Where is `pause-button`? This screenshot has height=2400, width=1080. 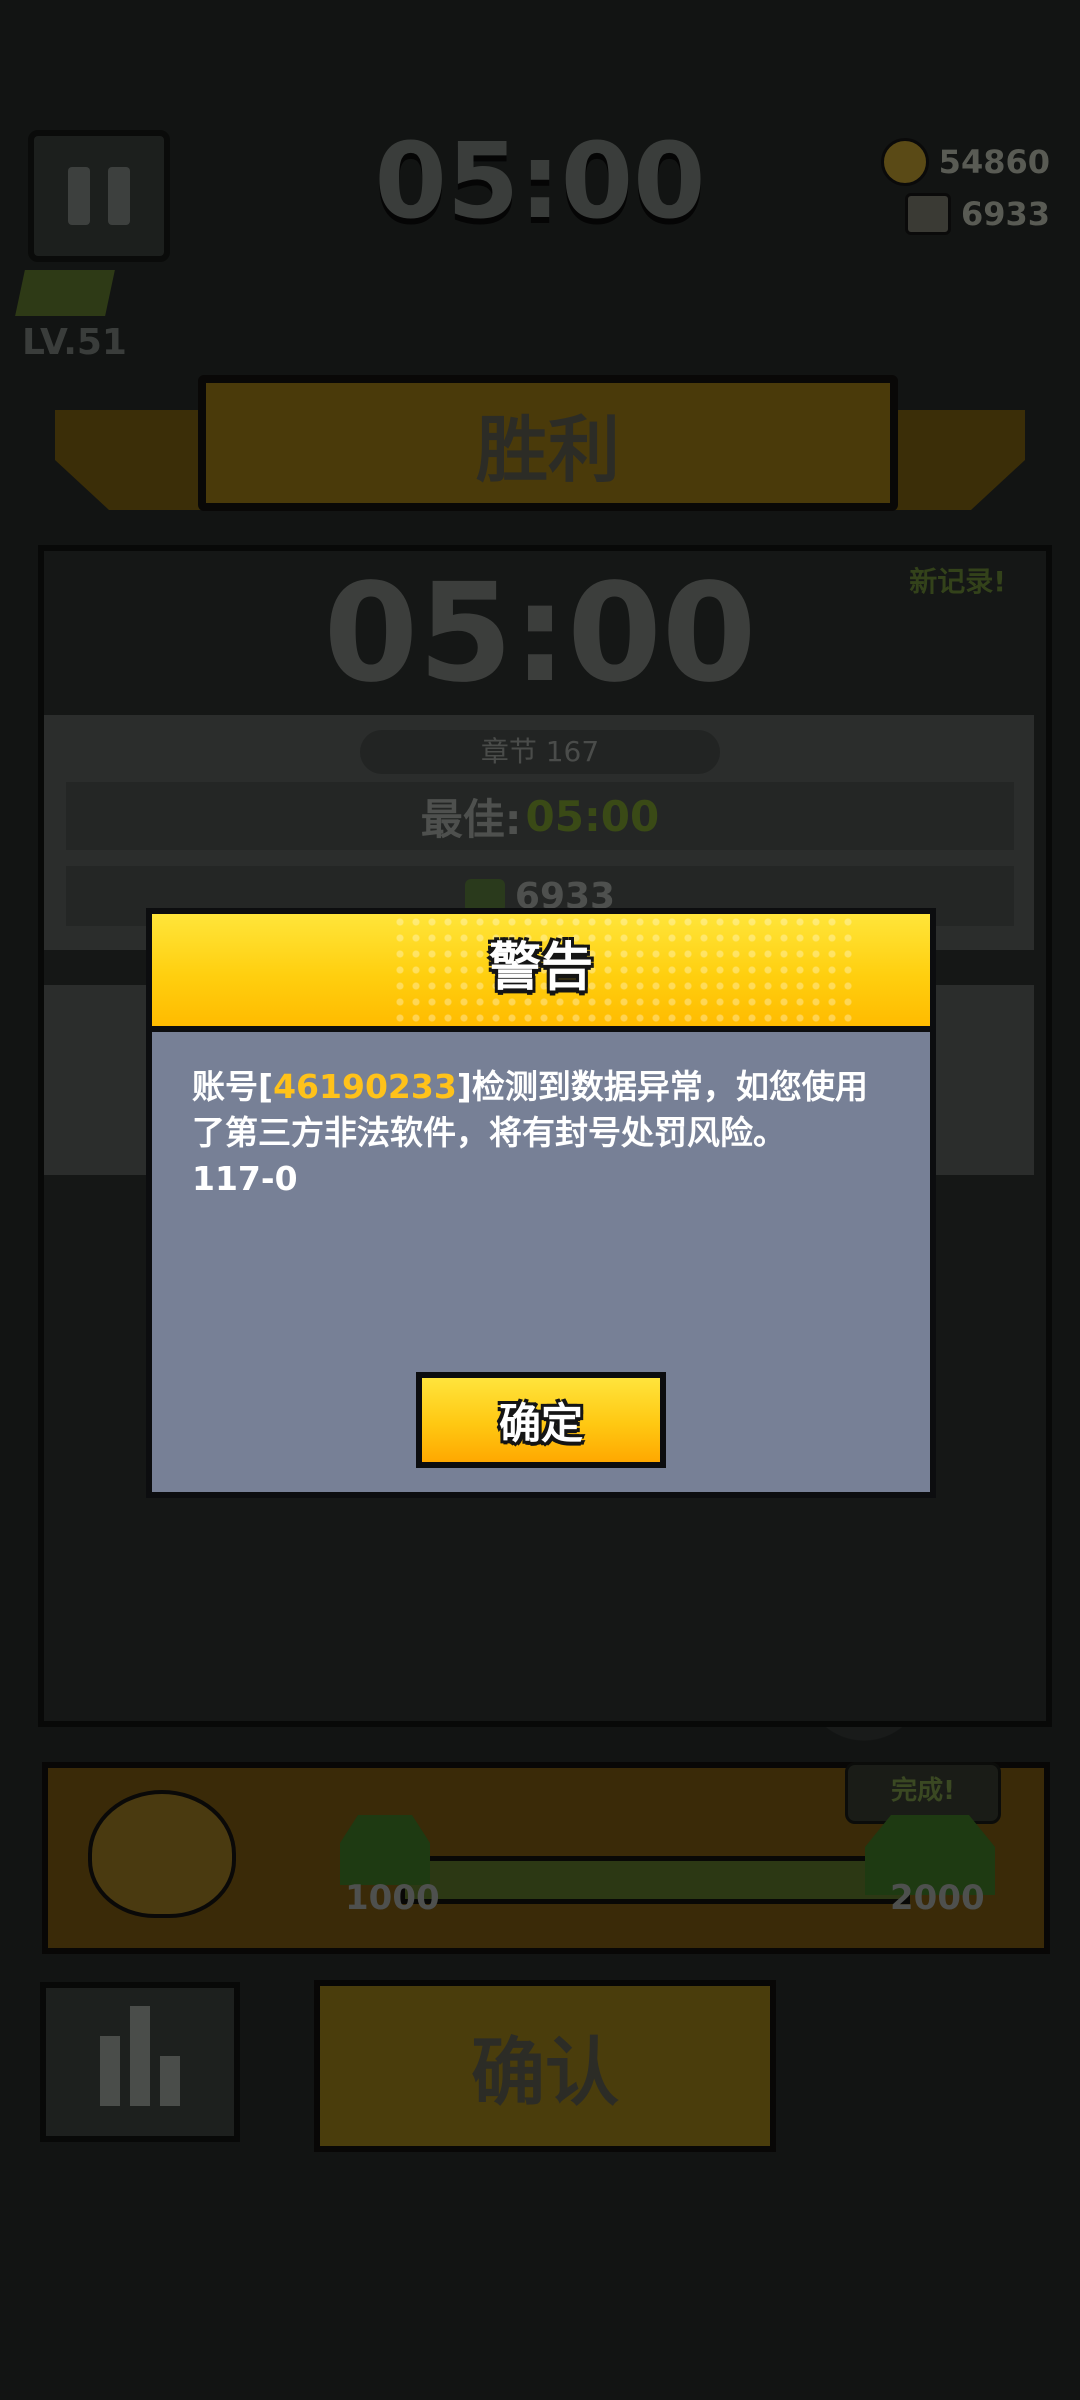
pause-button is located at coordinates (99, 196).